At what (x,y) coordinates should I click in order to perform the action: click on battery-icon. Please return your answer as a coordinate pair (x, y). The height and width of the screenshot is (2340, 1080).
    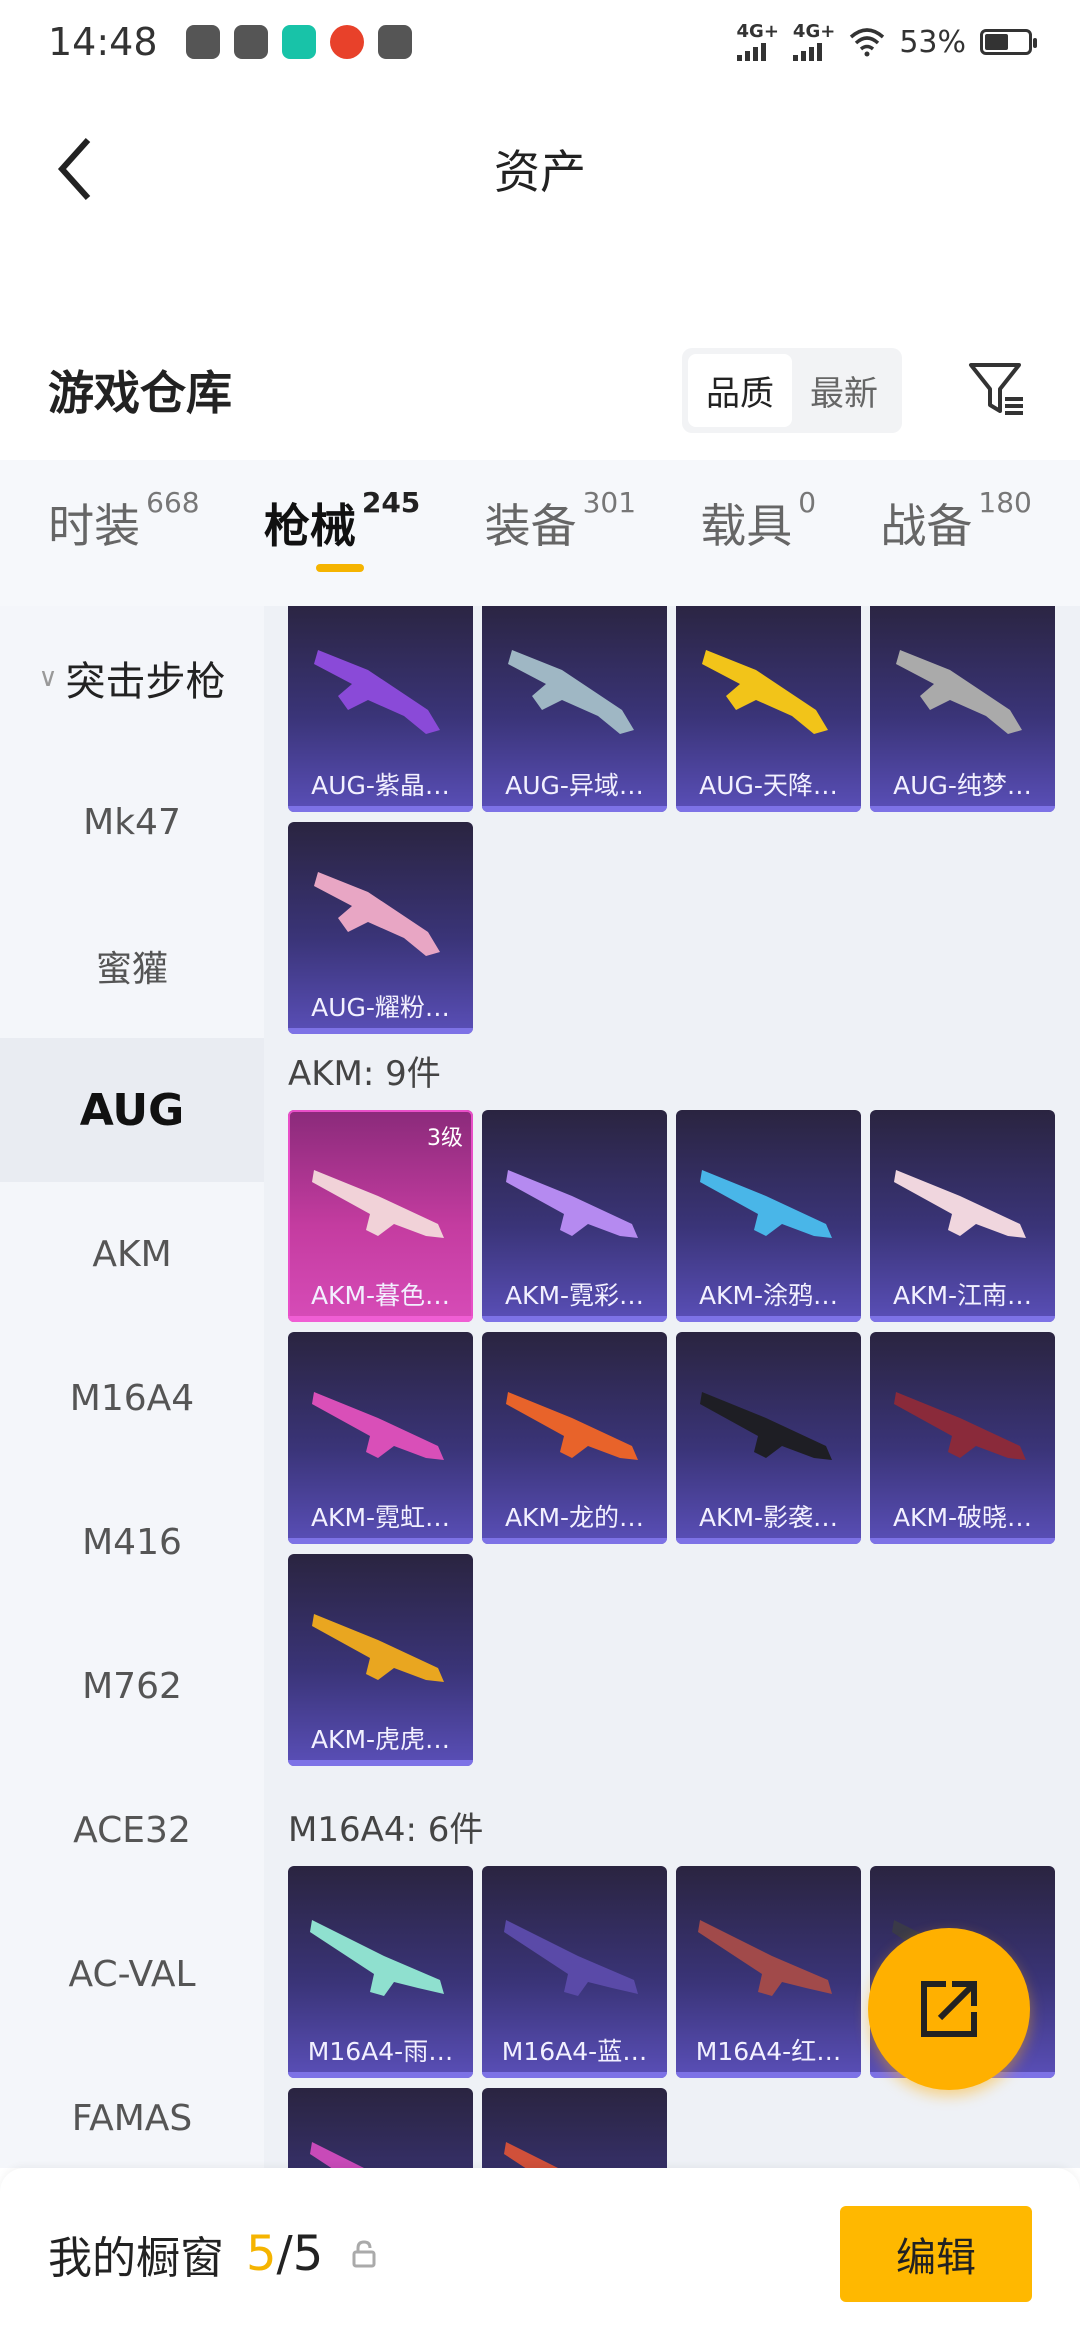
    Looking at the image, I should click on (1008, 42).